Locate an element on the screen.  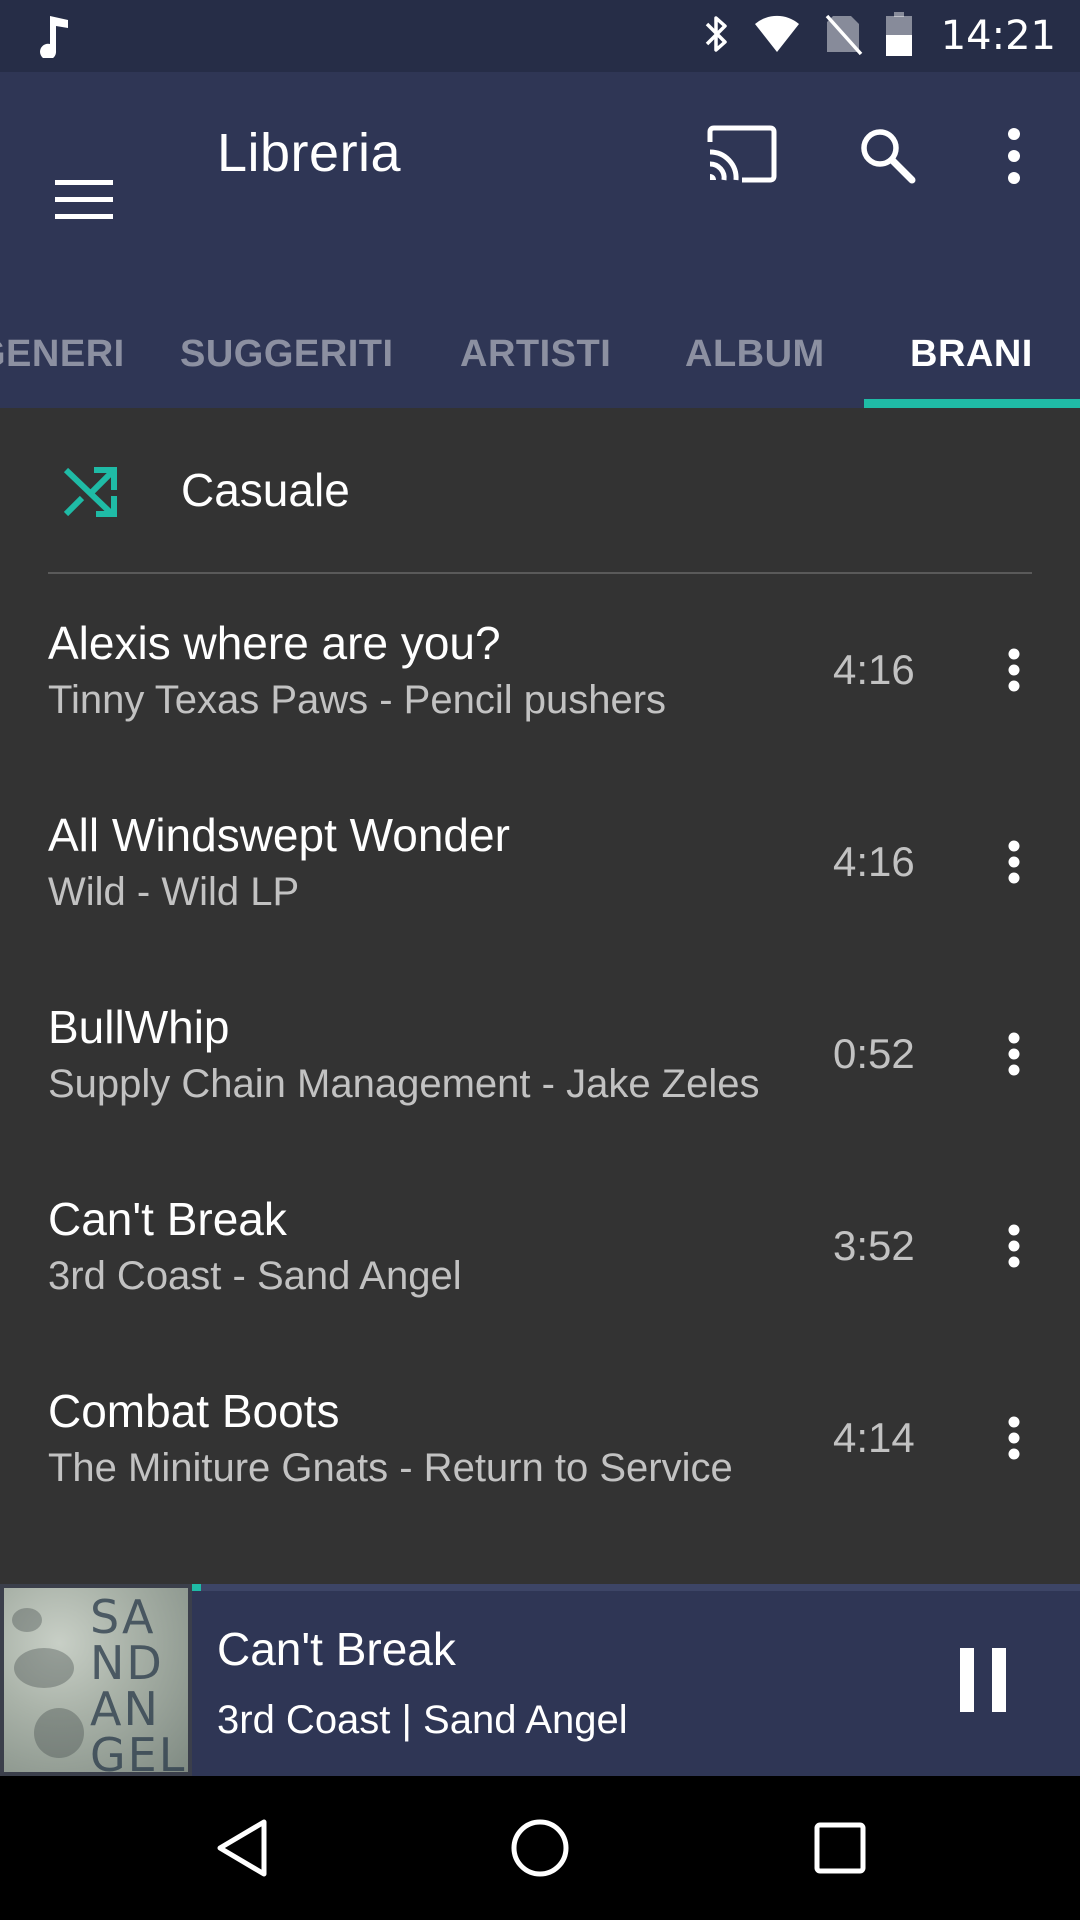
song-duration: 3:52 is located at coordinates (874, 1245).